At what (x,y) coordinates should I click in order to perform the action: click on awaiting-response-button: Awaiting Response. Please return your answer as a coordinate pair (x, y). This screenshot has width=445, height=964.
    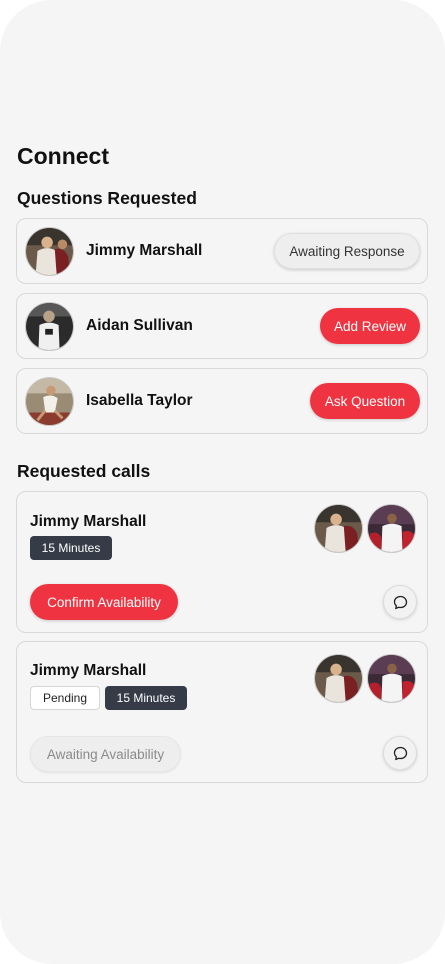
    Looking at the image, I should click on (347, 251).